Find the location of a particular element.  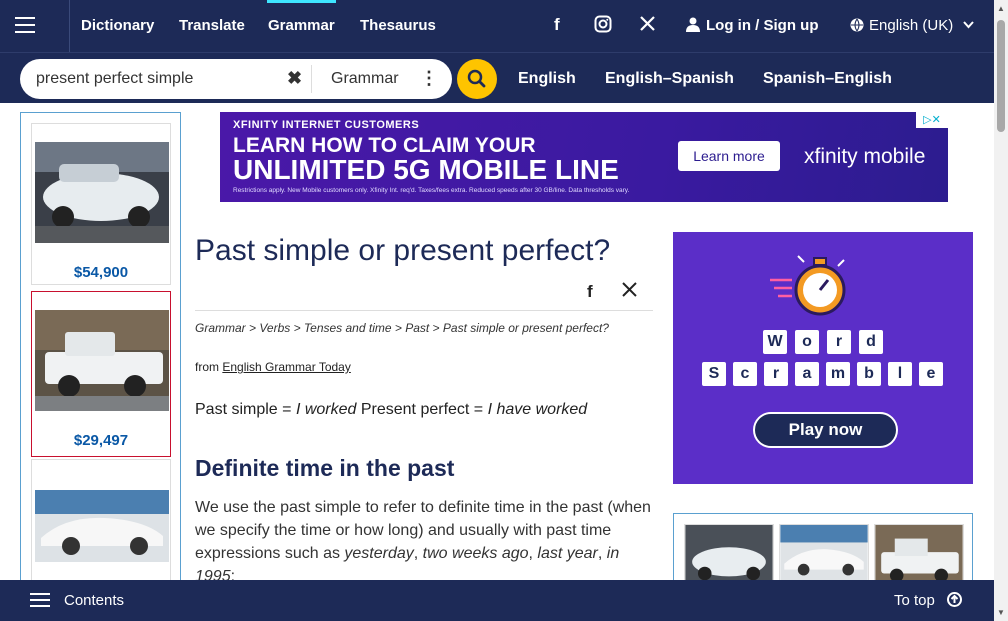

search-input: present perfect simple is located at coordinates (114, 79).